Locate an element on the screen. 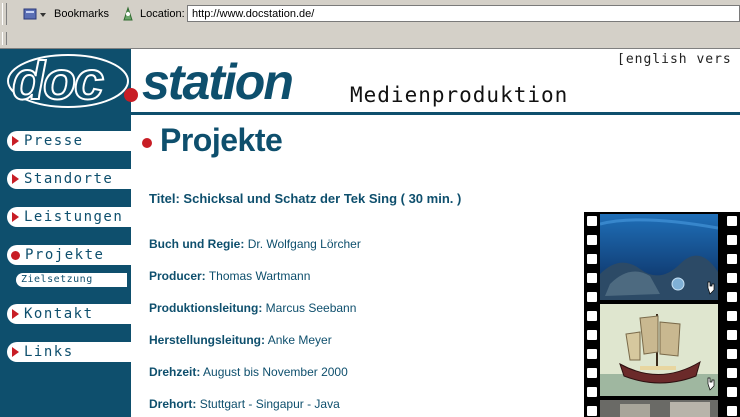 The height and width of the screenshot is (417, 740). credit-value: Stuttgart - Singapur - Java is located at coordinates (269, 404).